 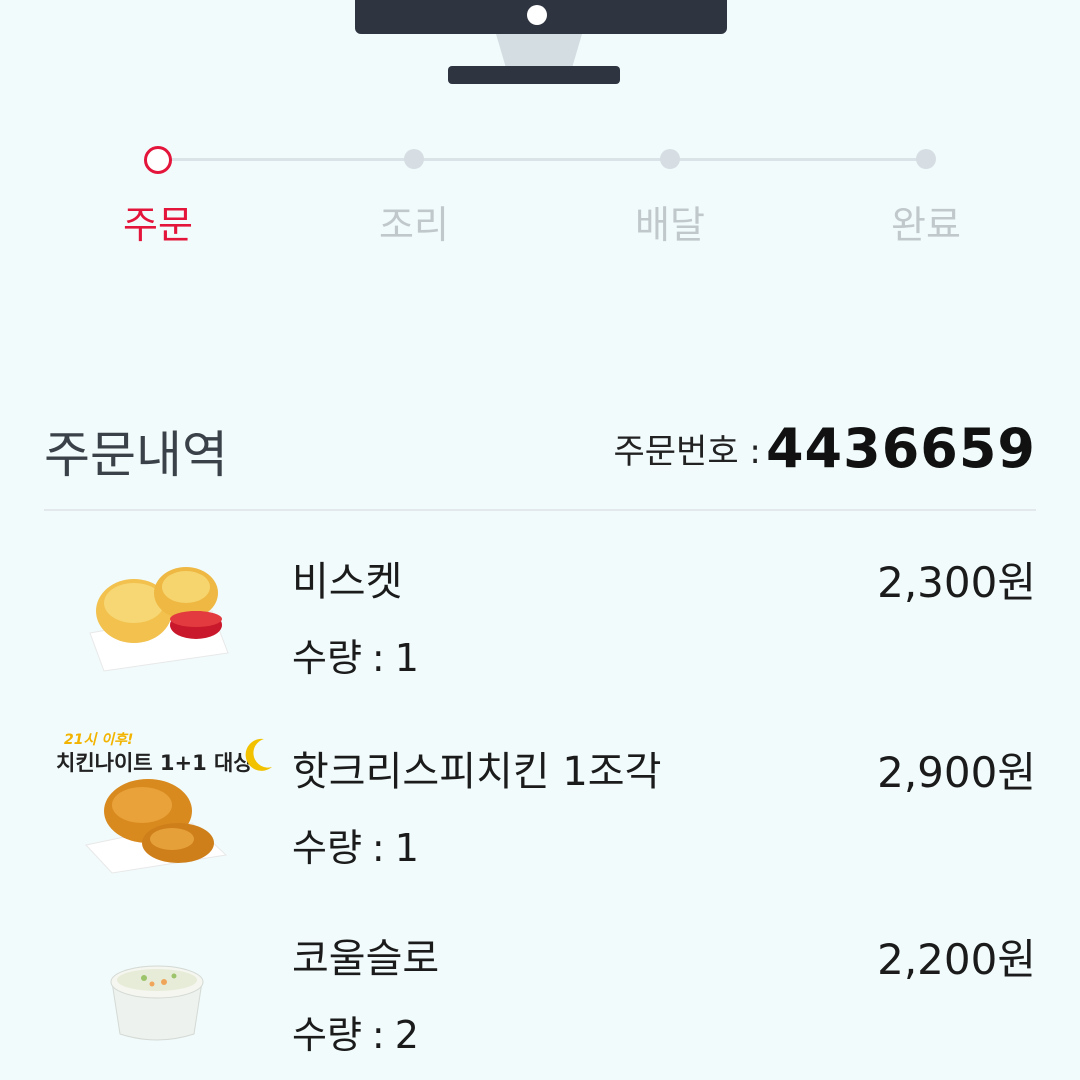 I want to click on order-item: 코울슬로 수량:2 2,200원, so click(x=540, y=996).